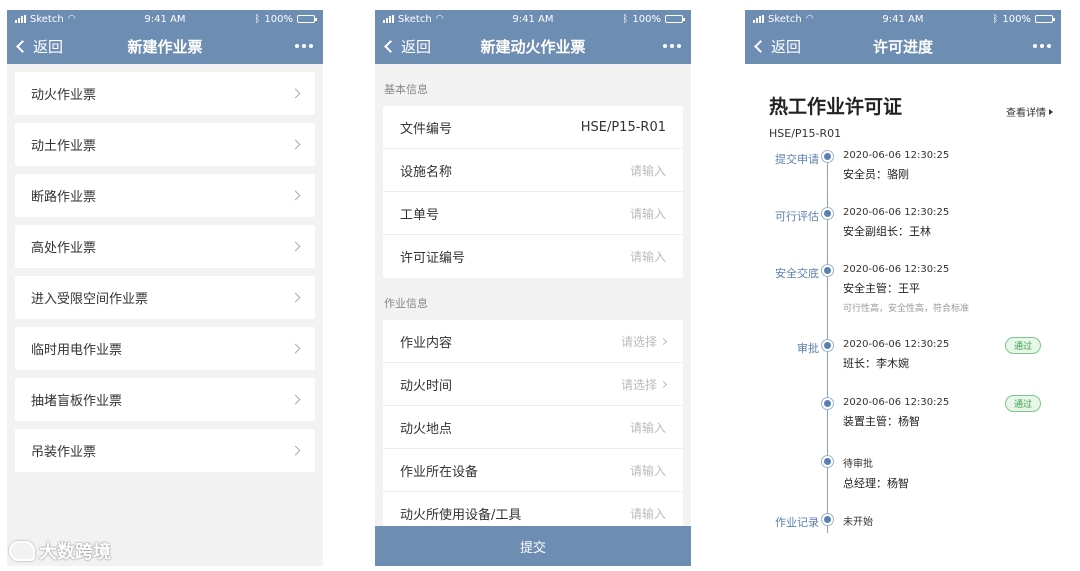  What do you see at coordinates (533, 256) in the screenshot?
I see `form-row: 许可证编号 请输入` at bounding box center [533, 256].